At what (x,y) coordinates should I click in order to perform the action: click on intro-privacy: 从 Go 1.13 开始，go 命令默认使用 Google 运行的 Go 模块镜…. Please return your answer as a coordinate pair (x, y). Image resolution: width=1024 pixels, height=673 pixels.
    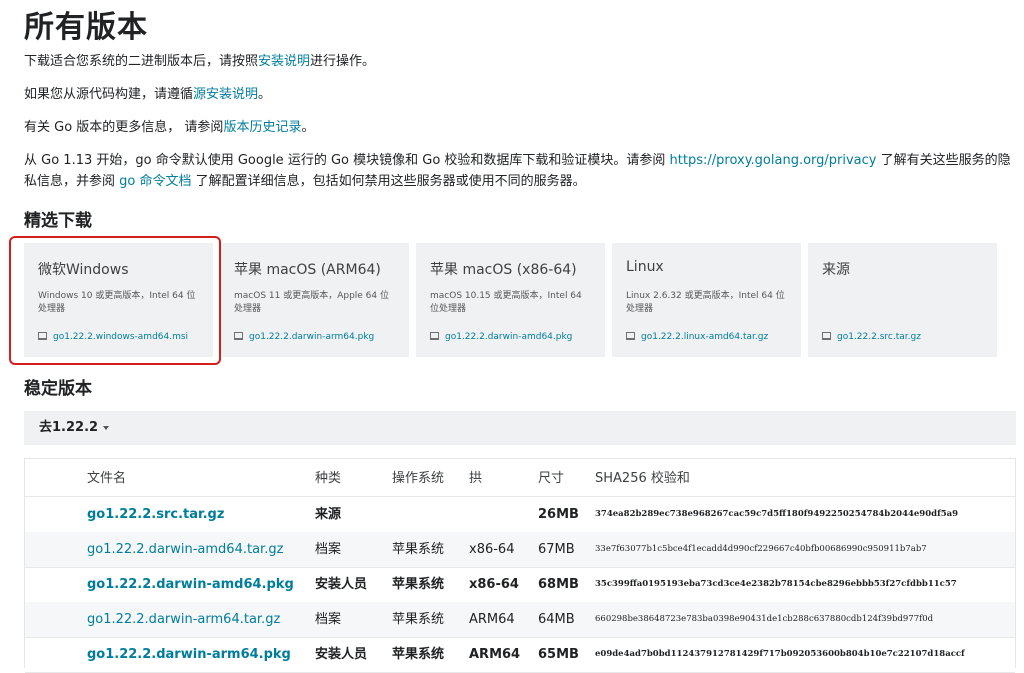
    Looking at the image, I should click on (520, 171).